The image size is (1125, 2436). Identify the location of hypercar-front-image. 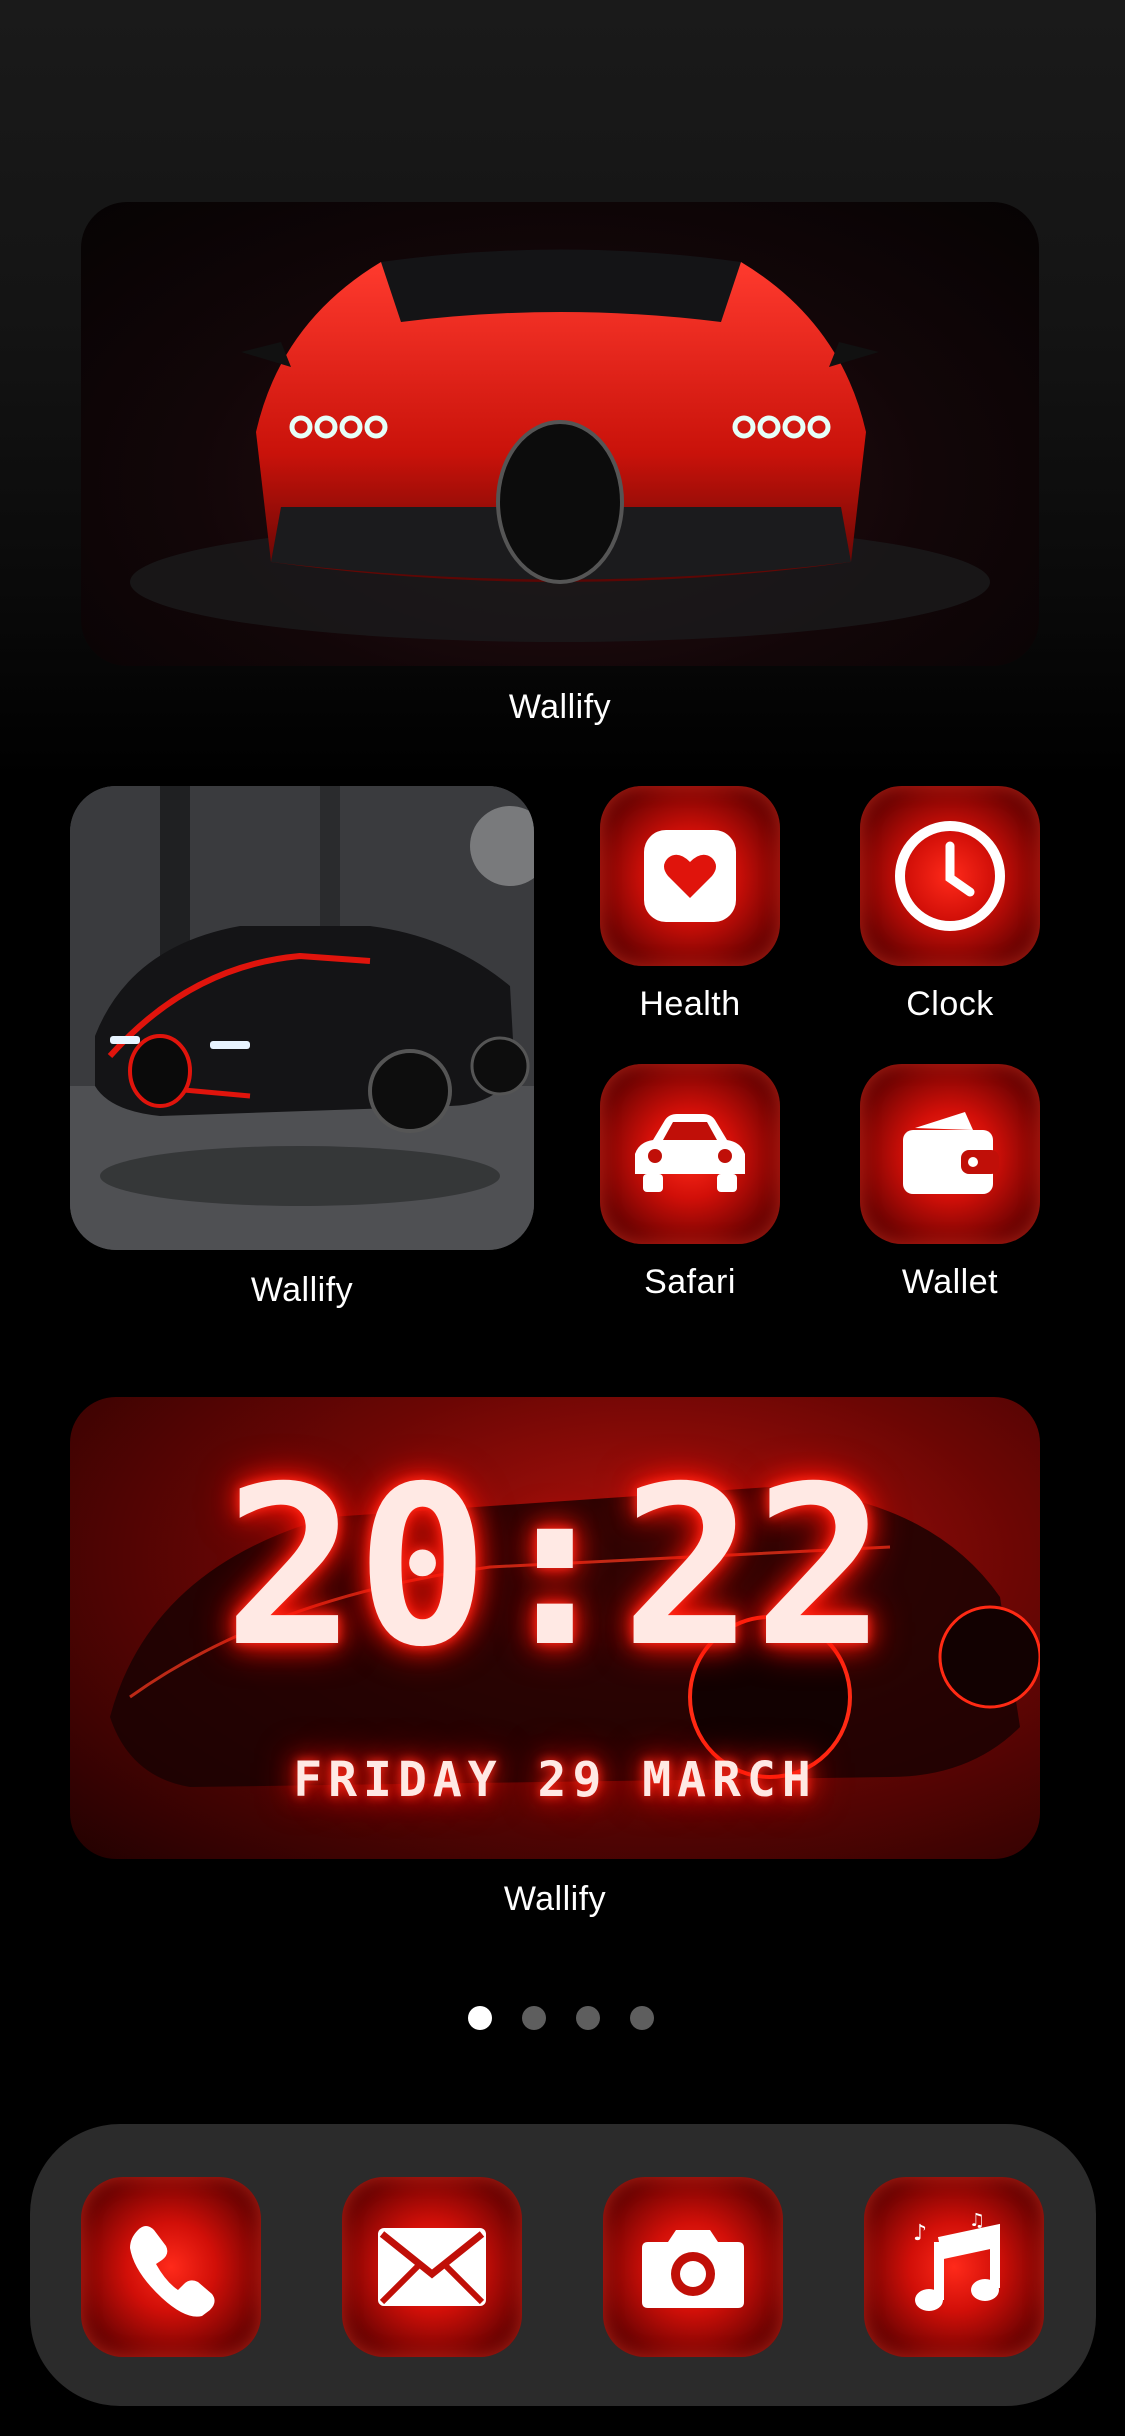
(560, 445).